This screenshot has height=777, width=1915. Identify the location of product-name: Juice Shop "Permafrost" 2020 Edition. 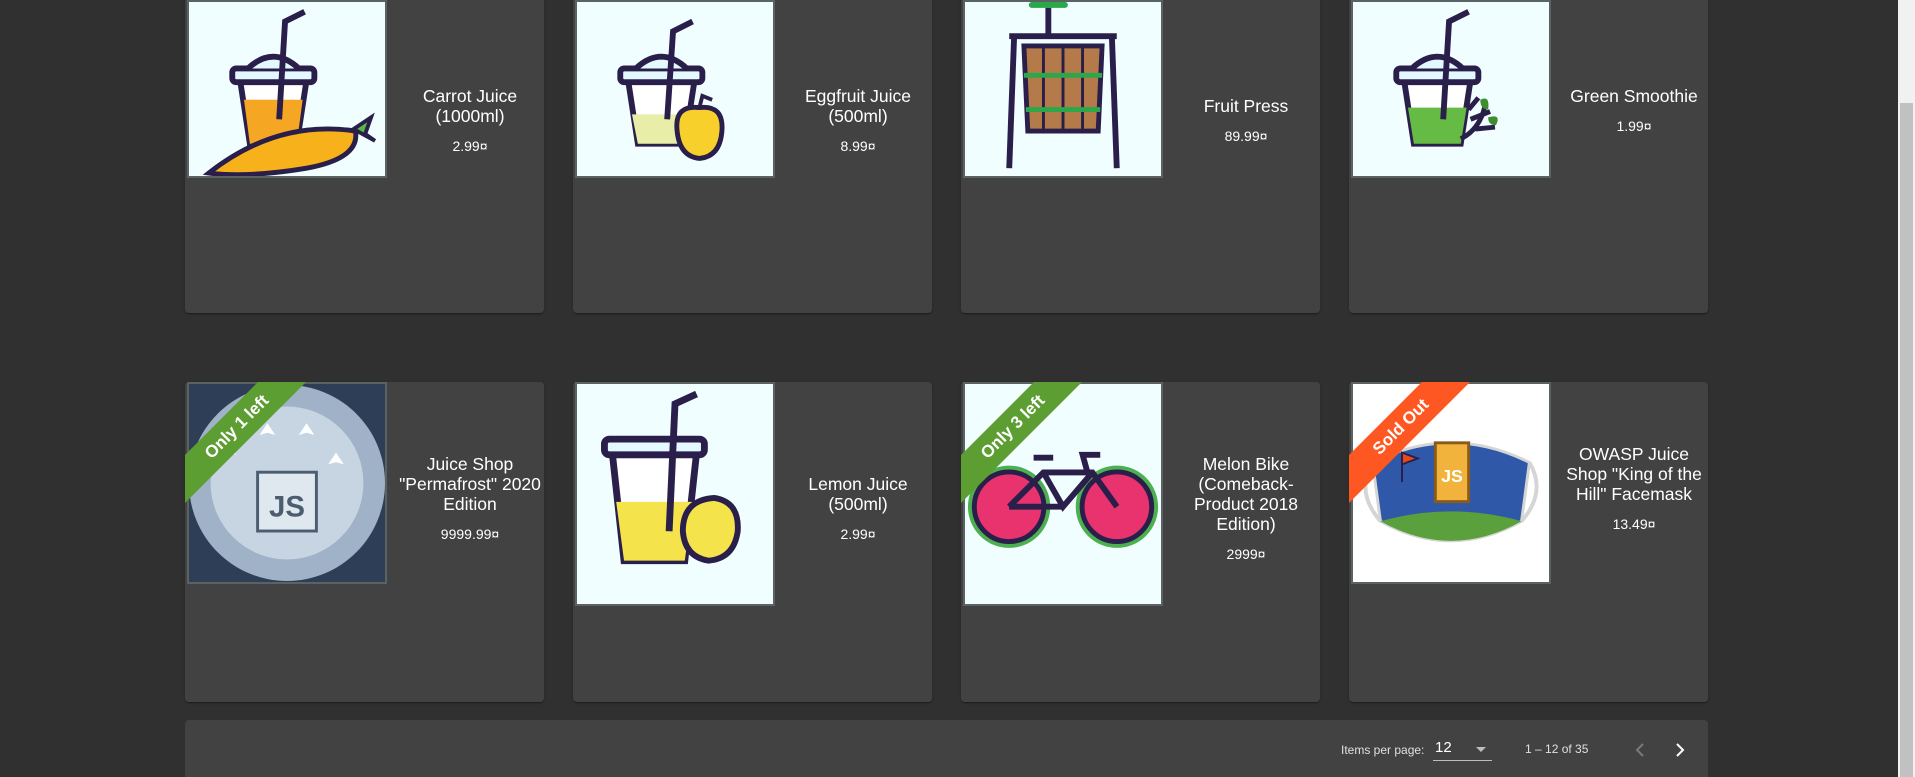
(470, 484).